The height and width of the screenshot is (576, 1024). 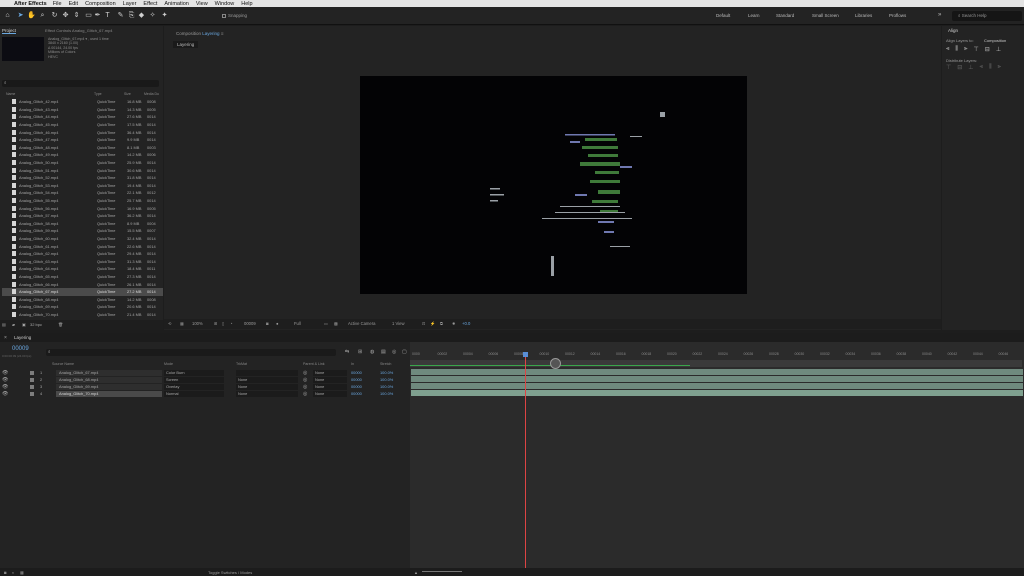 I want to click on blend-mode-select: Normal, so click(x=194, y=393).